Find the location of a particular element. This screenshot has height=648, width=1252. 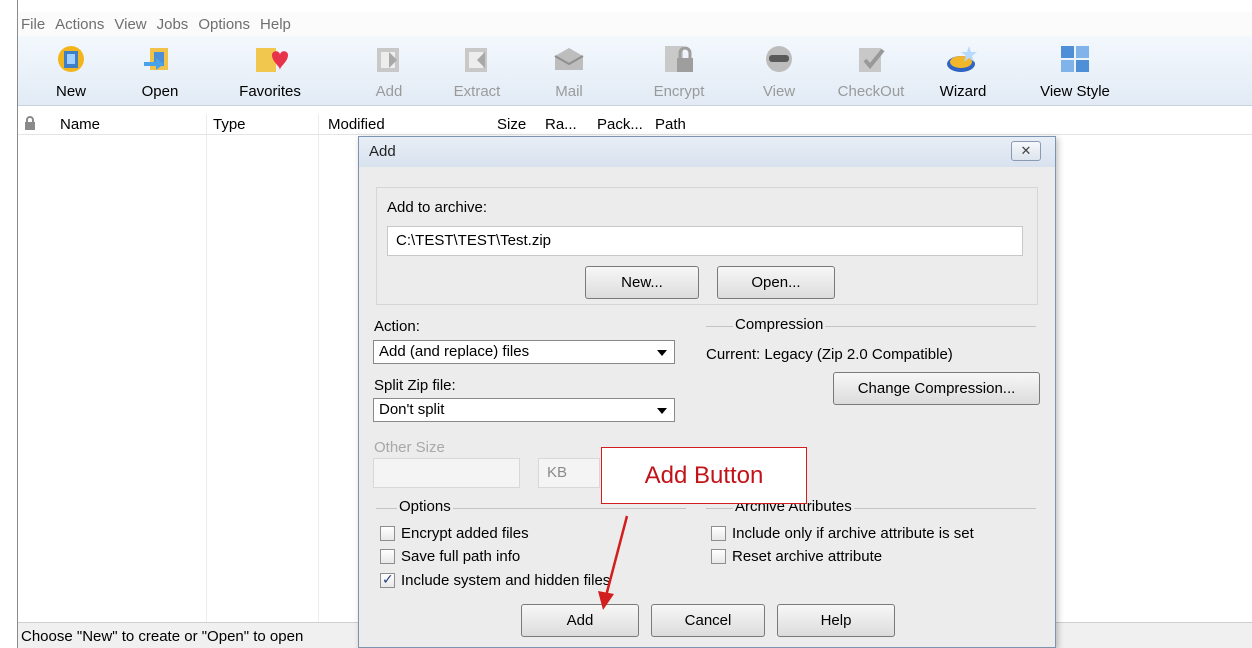

reset-archive-attribute-checkbox: Reset archive attribute is located at coordinates (796, 556).